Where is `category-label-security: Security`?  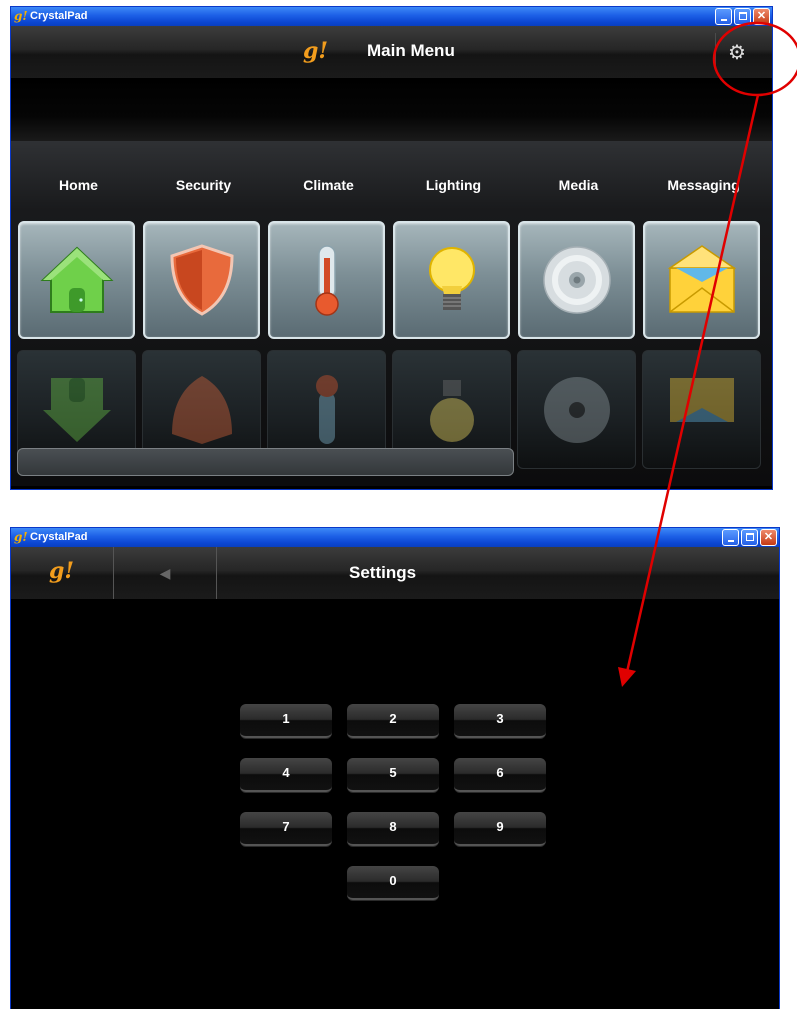 category-label-security: Security is located at coordinates (203, 185).